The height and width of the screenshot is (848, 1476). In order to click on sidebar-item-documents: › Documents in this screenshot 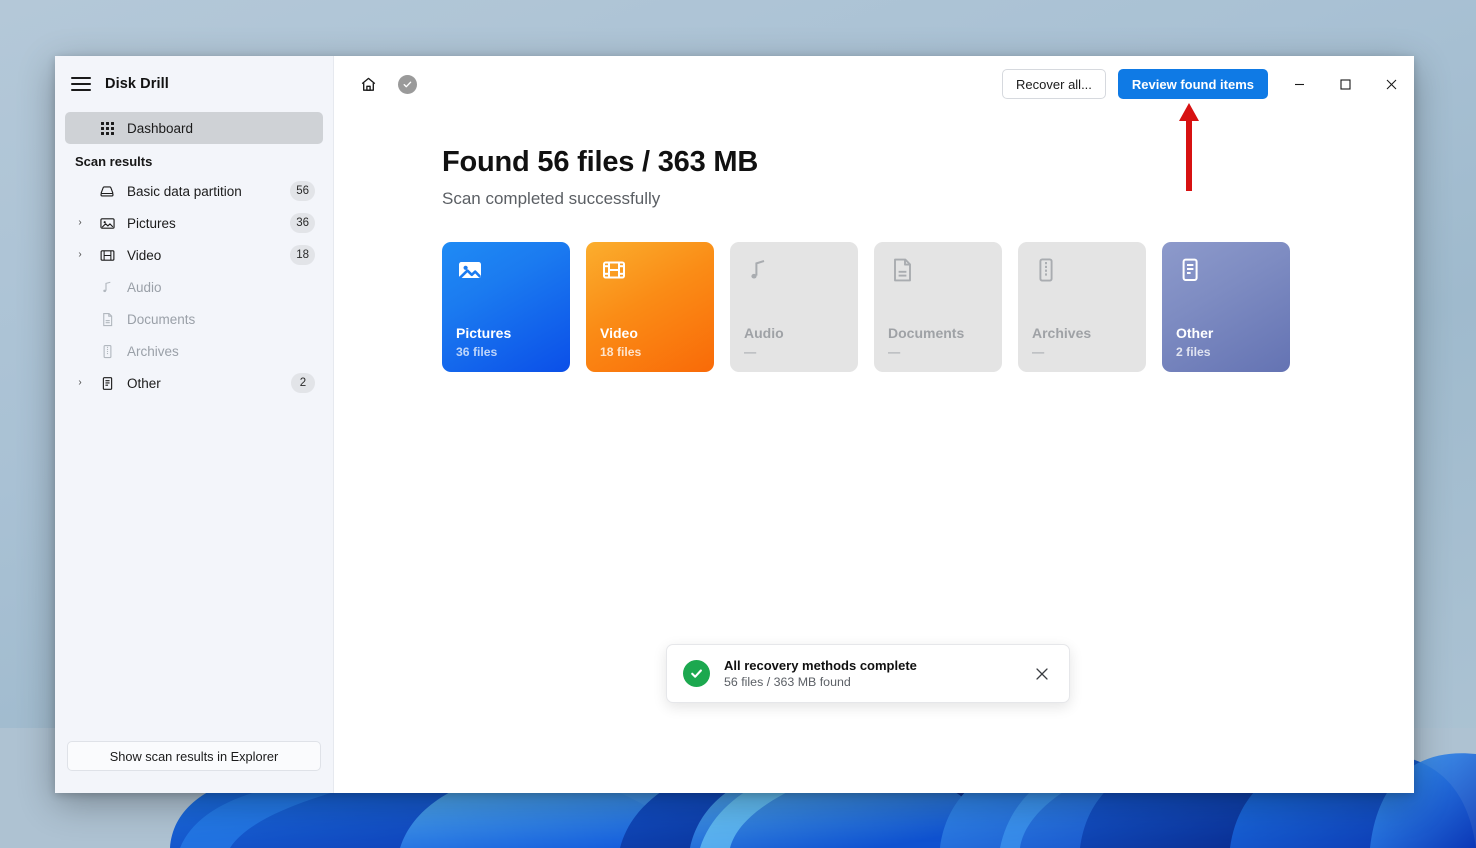, I will do `click(194, 319)`.